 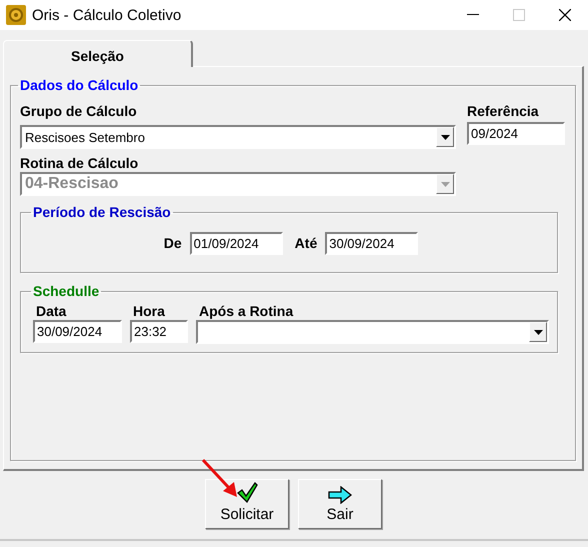 What do you see at coordinates (236, 243) in the screenshot?
I see `input-field: 01/09/2024` at bounding box center [236, 243].